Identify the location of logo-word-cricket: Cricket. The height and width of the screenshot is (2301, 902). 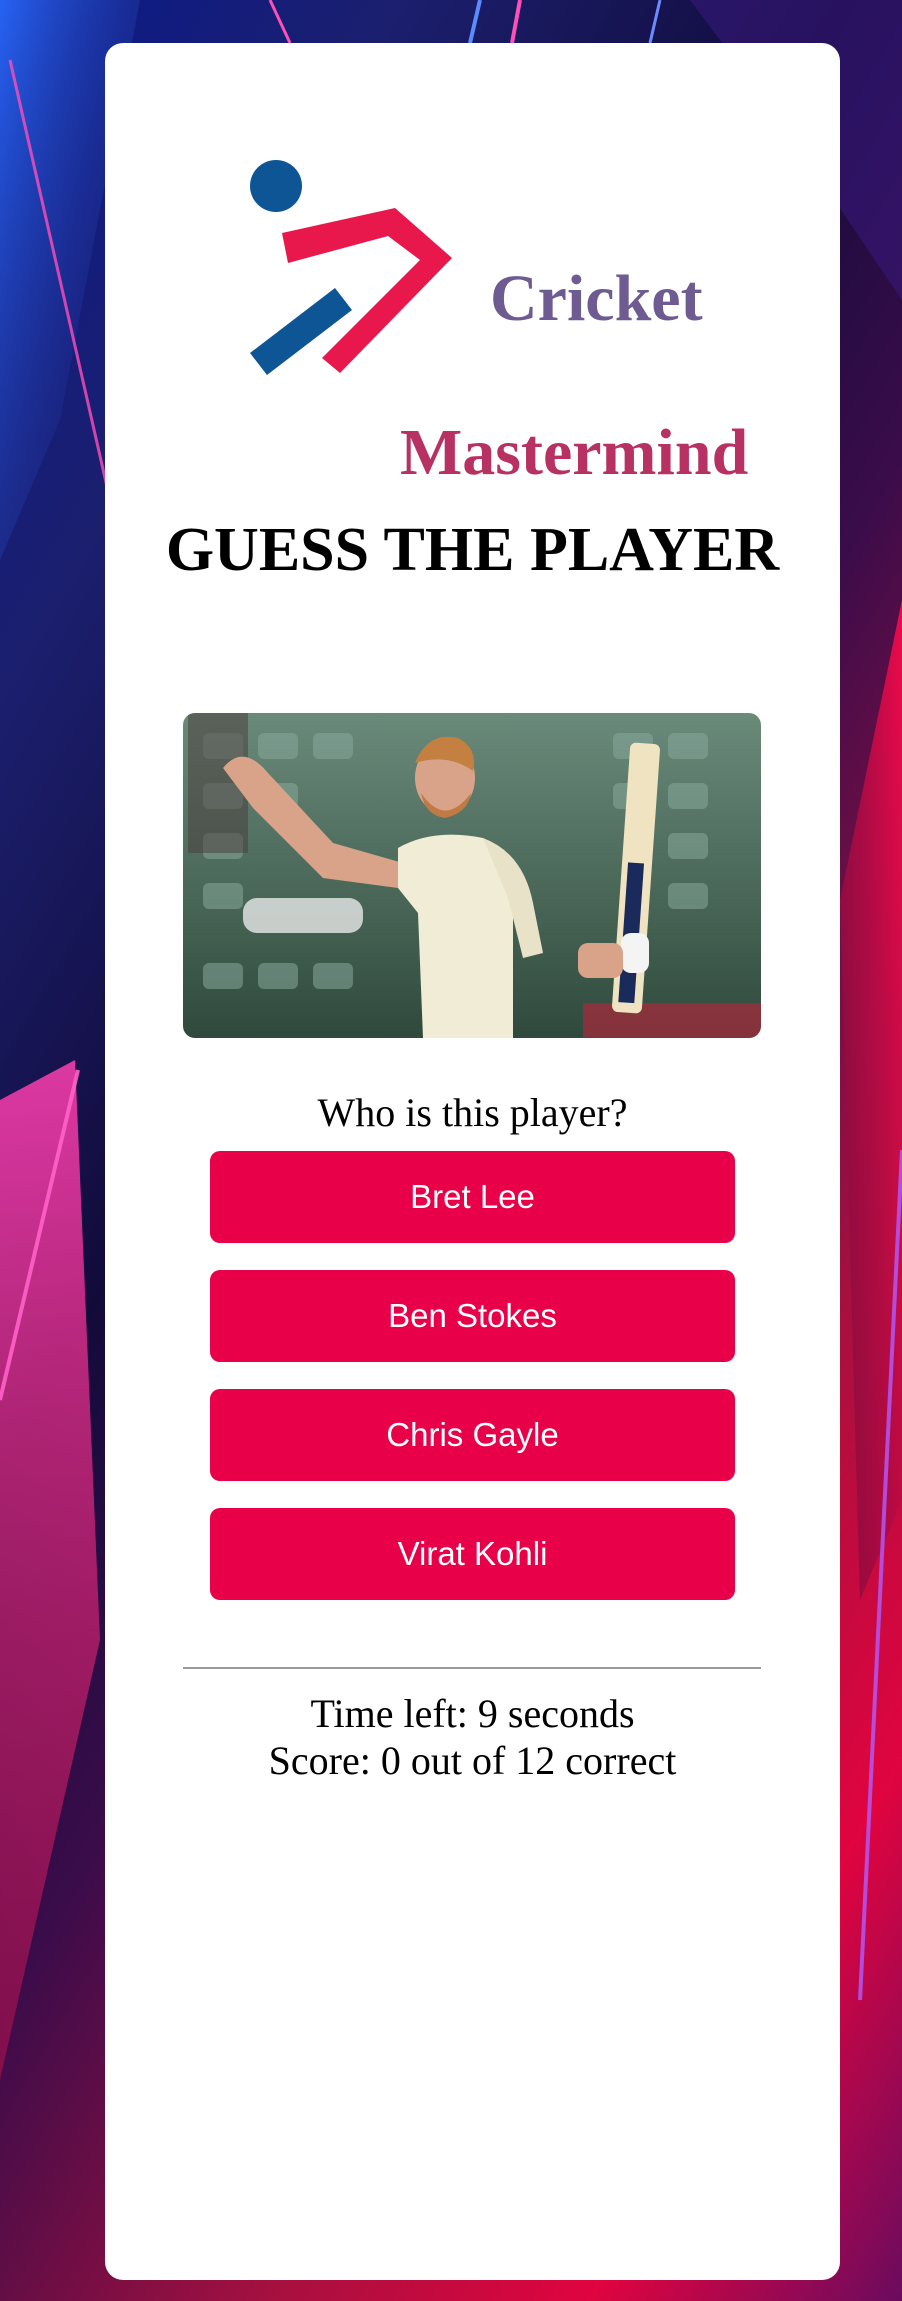
(596, 298).